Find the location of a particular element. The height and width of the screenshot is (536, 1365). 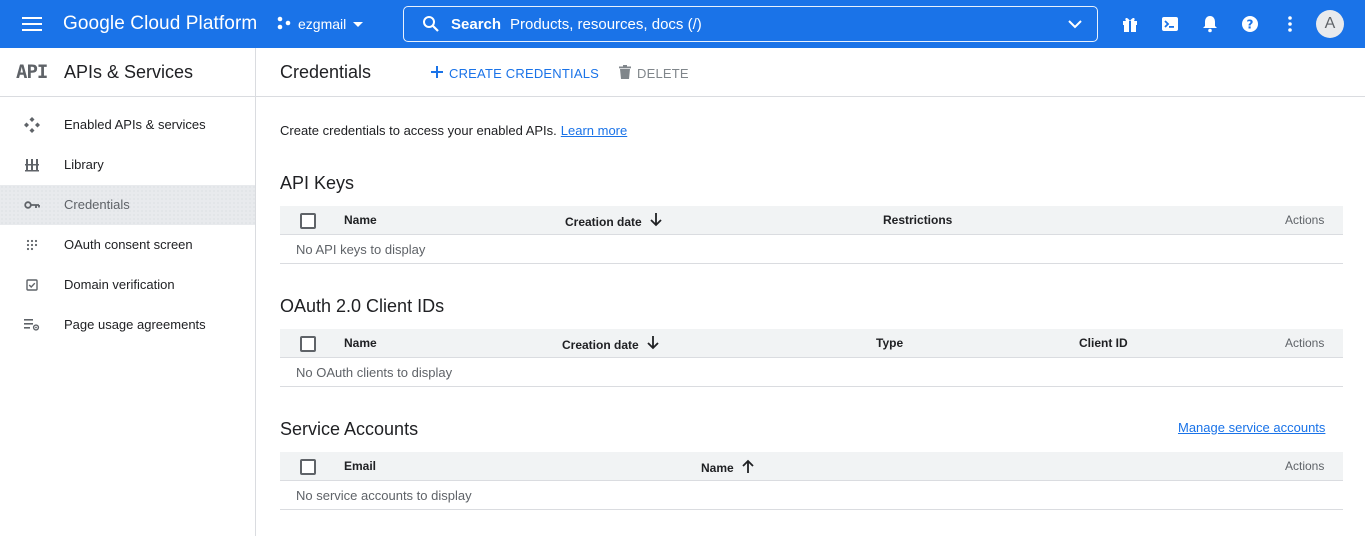

project-selector: ezgmail is located at coordinates (320, 24).